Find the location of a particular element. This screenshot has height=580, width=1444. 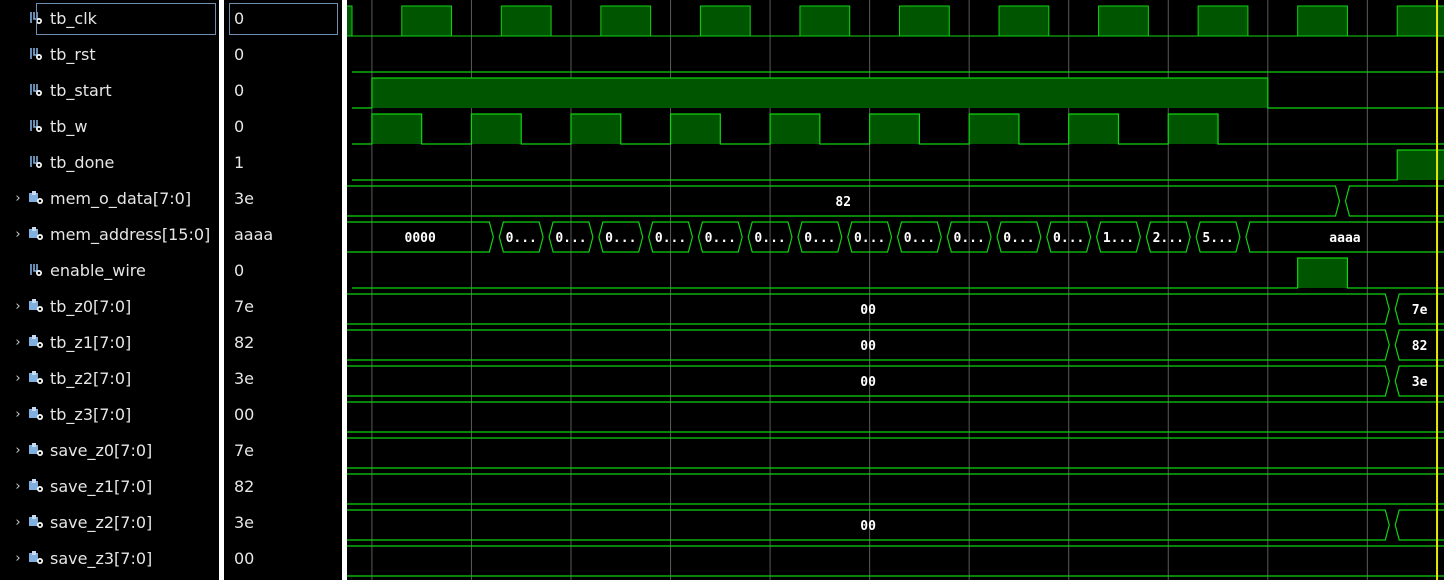

signal-name: save_z0[7:0] is located at coordinates (101, 450).